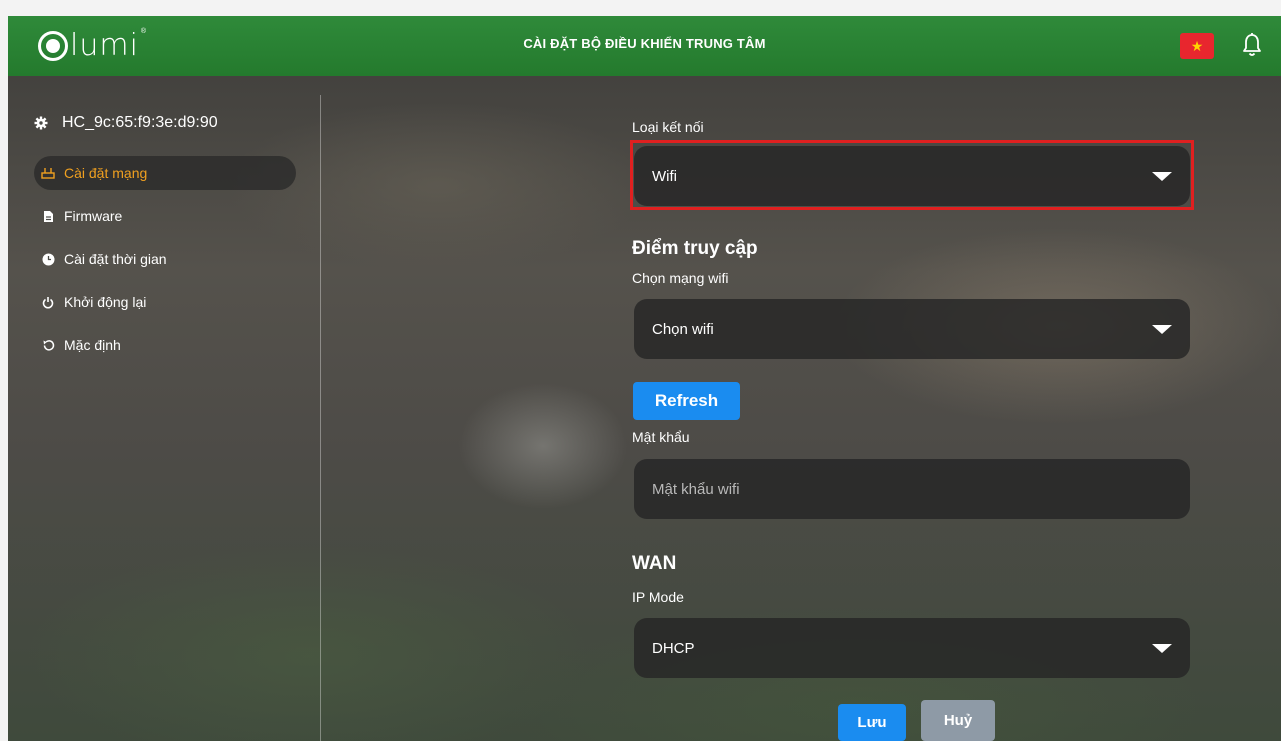  What do you see at coordinates (143, 31) in the screenshot?
I see `registered-mark: ®` at bounding box center [143, 31].